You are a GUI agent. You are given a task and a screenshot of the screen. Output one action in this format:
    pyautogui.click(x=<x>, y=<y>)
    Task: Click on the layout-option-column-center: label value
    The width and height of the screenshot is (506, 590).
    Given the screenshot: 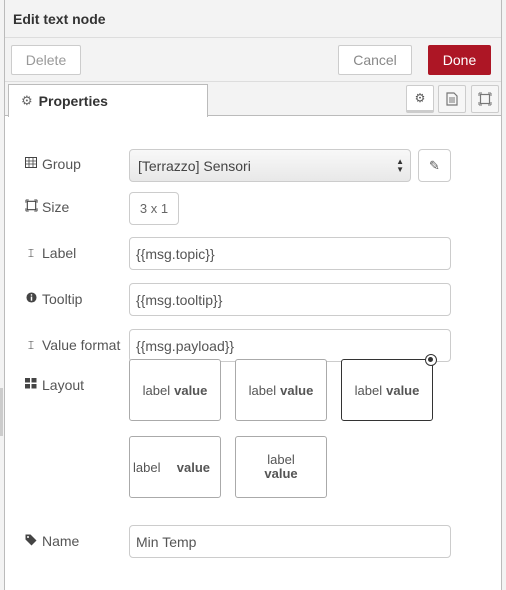 What is the action you would take?
    pyautogui.click(x=281, y=467)
    